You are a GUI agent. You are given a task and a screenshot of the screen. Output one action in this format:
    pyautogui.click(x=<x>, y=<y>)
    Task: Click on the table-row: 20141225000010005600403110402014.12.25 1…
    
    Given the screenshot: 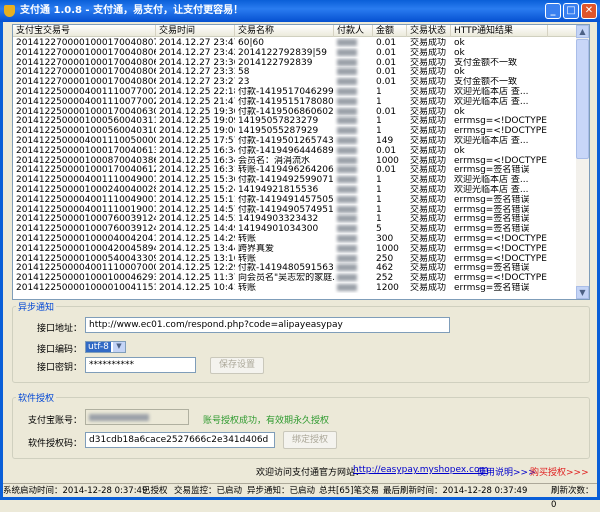 What is the action you would take?
    pyautogui.click(x=295, y=121)
    